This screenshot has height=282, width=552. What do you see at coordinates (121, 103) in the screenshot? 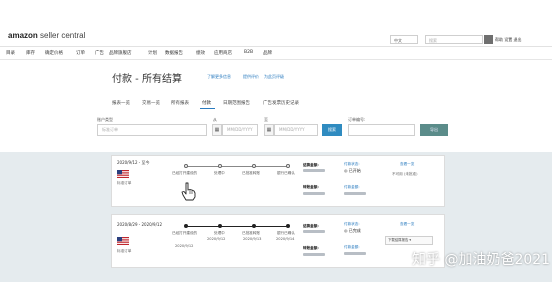
I see `tab-statement-view: 报表一览` at bounding box center [121, 103].